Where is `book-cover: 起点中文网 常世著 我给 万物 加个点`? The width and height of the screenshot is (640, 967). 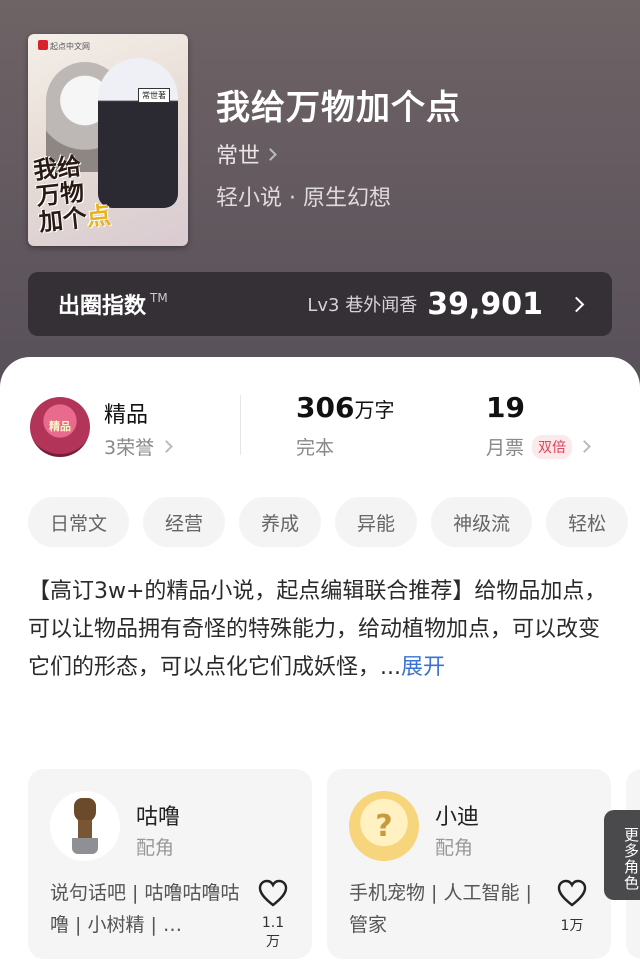 book-cover: 起点中文网 常世著 我给 万物 加个点 is located at coordinates (108, 140).